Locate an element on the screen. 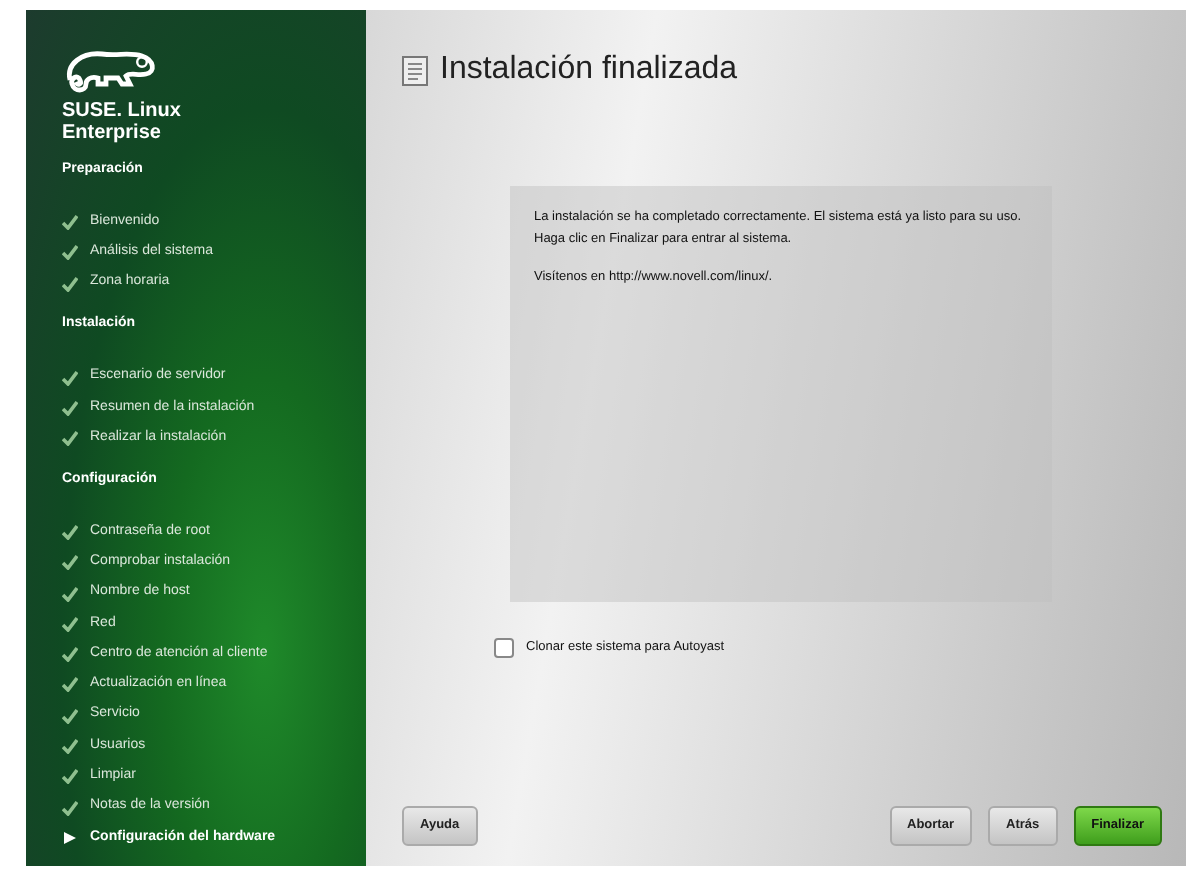  brand-name: Enterprise is located at coordinates (112, 133).